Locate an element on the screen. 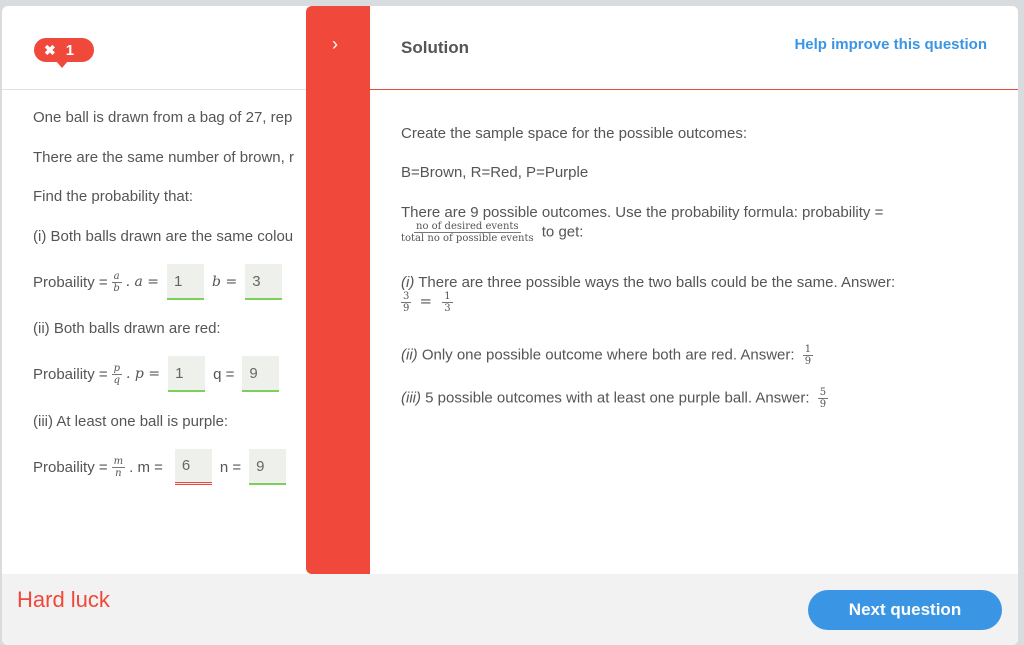 The width and height of the screenshot is (1024, 645). fraction-1-9: 1 9 is located at coordinates (808, 355).